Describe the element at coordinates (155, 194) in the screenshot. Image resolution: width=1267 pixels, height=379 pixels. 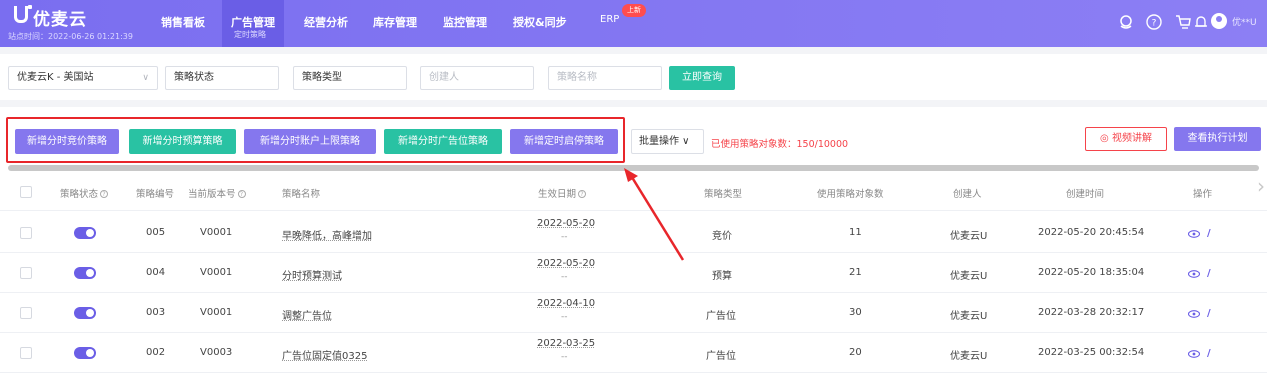
I see `header-id: 策略编号` at that location.